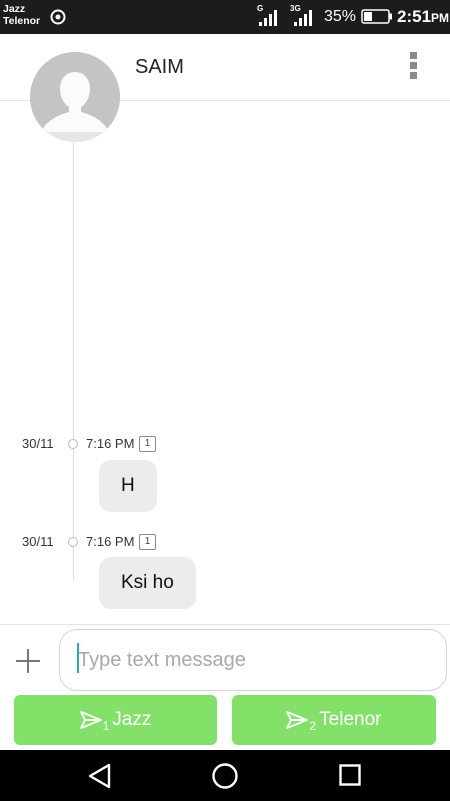 This screenshot has width=450, height=801. I want to click on carrier-2: Telenor, so click(22, 21).